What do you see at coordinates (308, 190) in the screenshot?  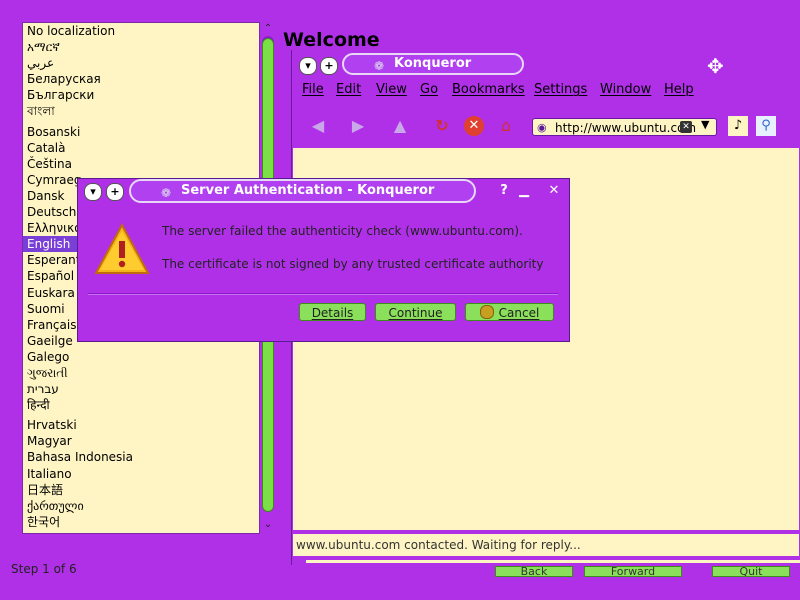 I see `dialog-title-text: Server Authentication - Konqueror` at bounding box center [308, 190].